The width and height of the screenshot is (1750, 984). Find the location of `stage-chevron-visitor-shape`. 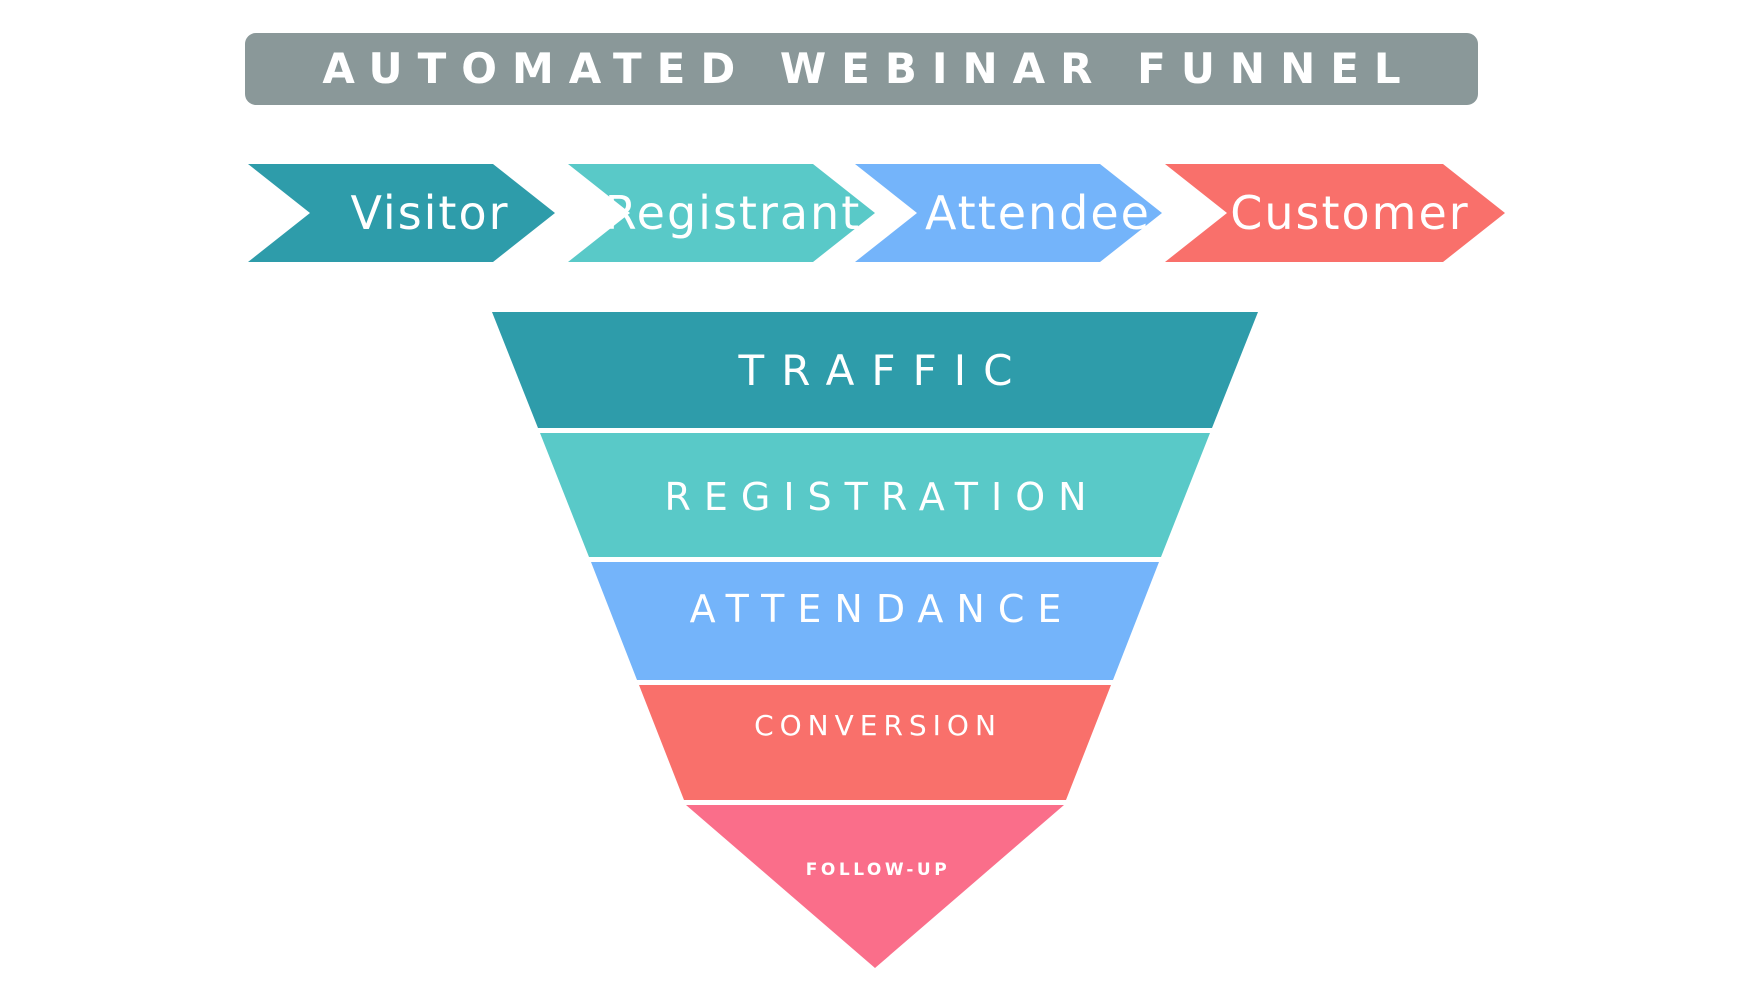

stage-chevron-visitor-shape is located at coordinates (401, 213).